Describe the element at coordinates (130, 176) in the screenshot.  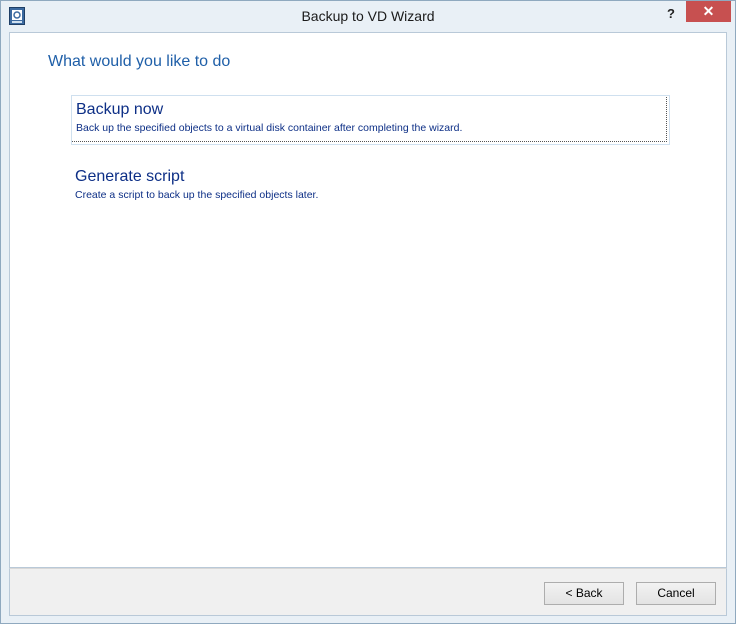
I see `option-title: Generate script` at that location.